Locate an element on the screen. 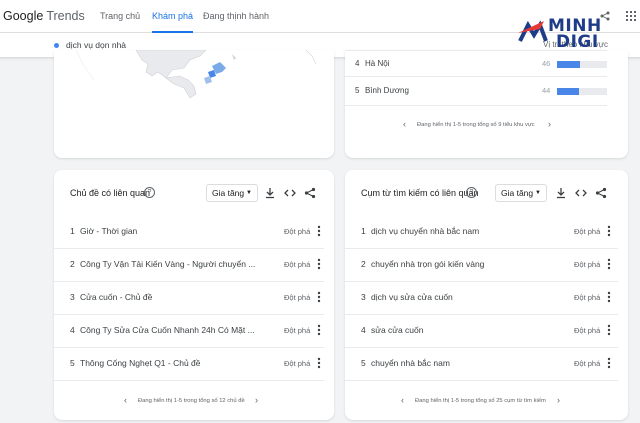 The height and width of the screenshot is (423, 640). row-text: dịch vụ chuyển nhà bắc nam is located at coordinates (425, 231).